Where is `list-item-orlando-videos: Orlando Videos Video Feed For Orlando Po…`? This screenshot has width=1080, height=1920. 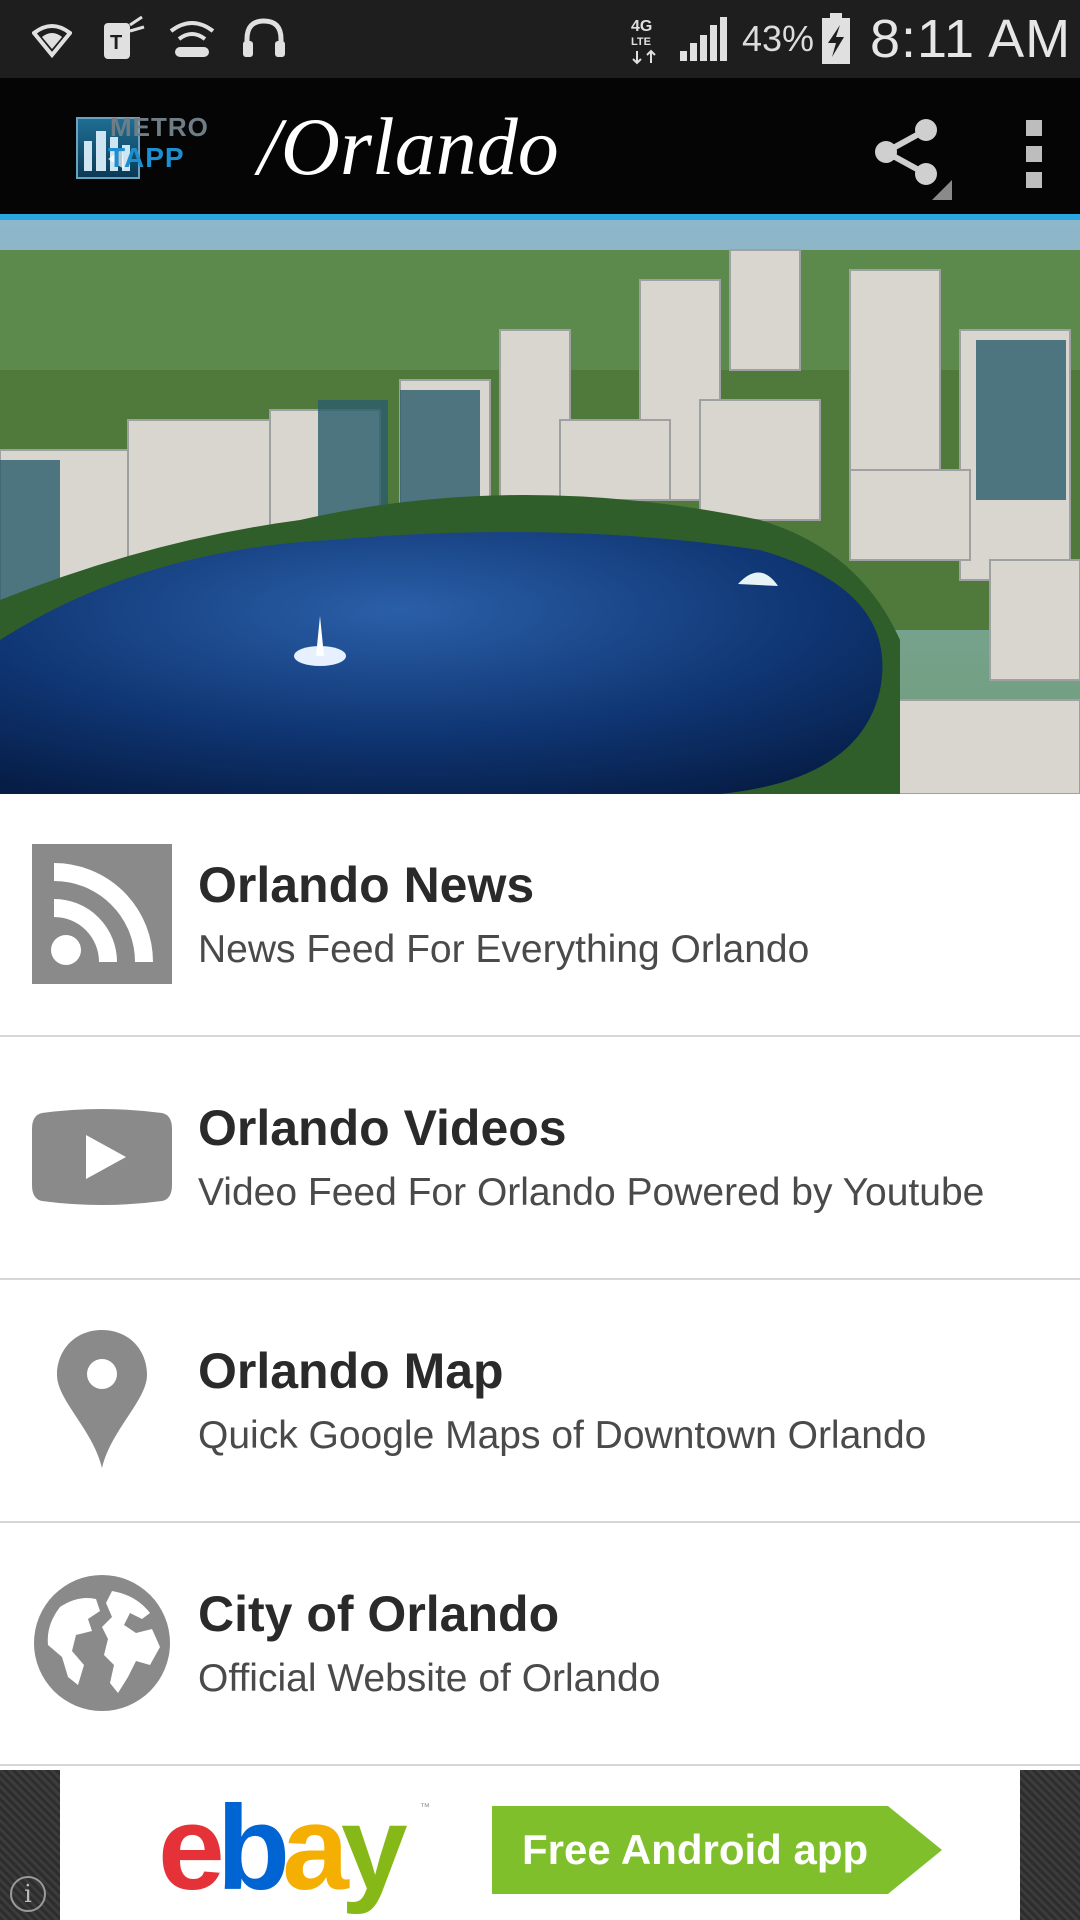 list-item-orlando-videos: Orlando Videos Video Feed For Orlando Po… is located at coordinates (540, 1158).